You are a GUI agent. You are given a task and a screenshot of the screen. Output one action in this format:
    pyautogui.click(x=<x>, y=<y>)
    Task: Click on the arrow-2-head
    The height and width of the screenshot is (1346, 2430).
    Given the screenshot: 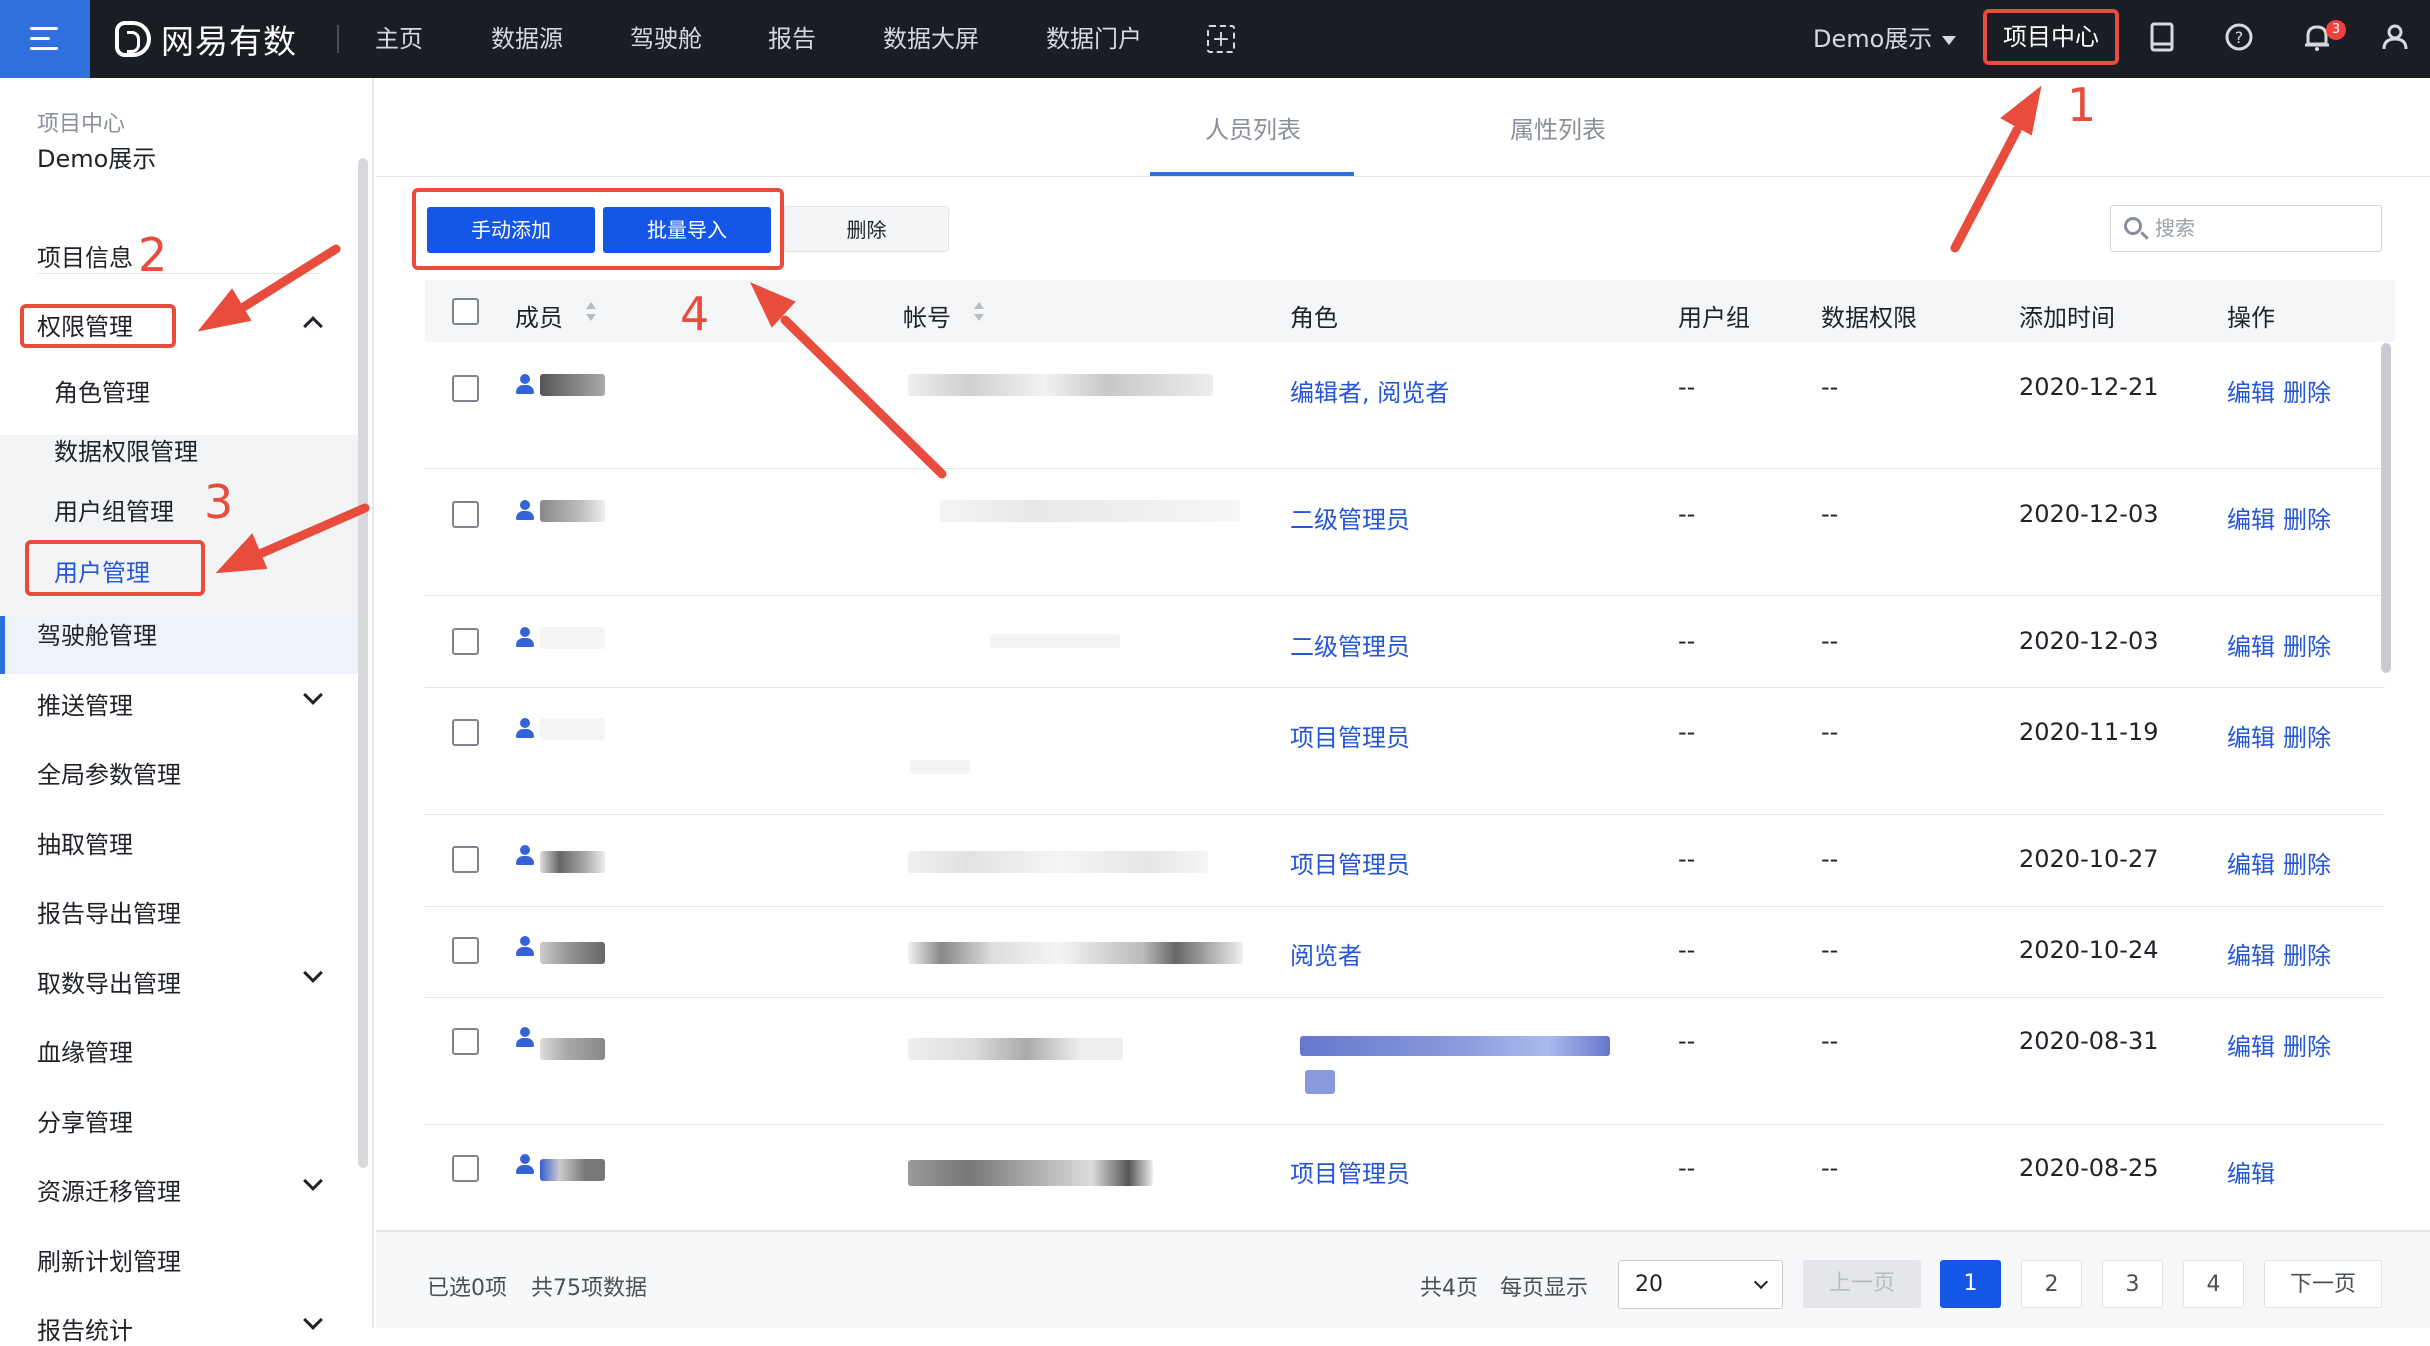 What is the action you would take?
    pyautogui.click(x=224, y=310)
    